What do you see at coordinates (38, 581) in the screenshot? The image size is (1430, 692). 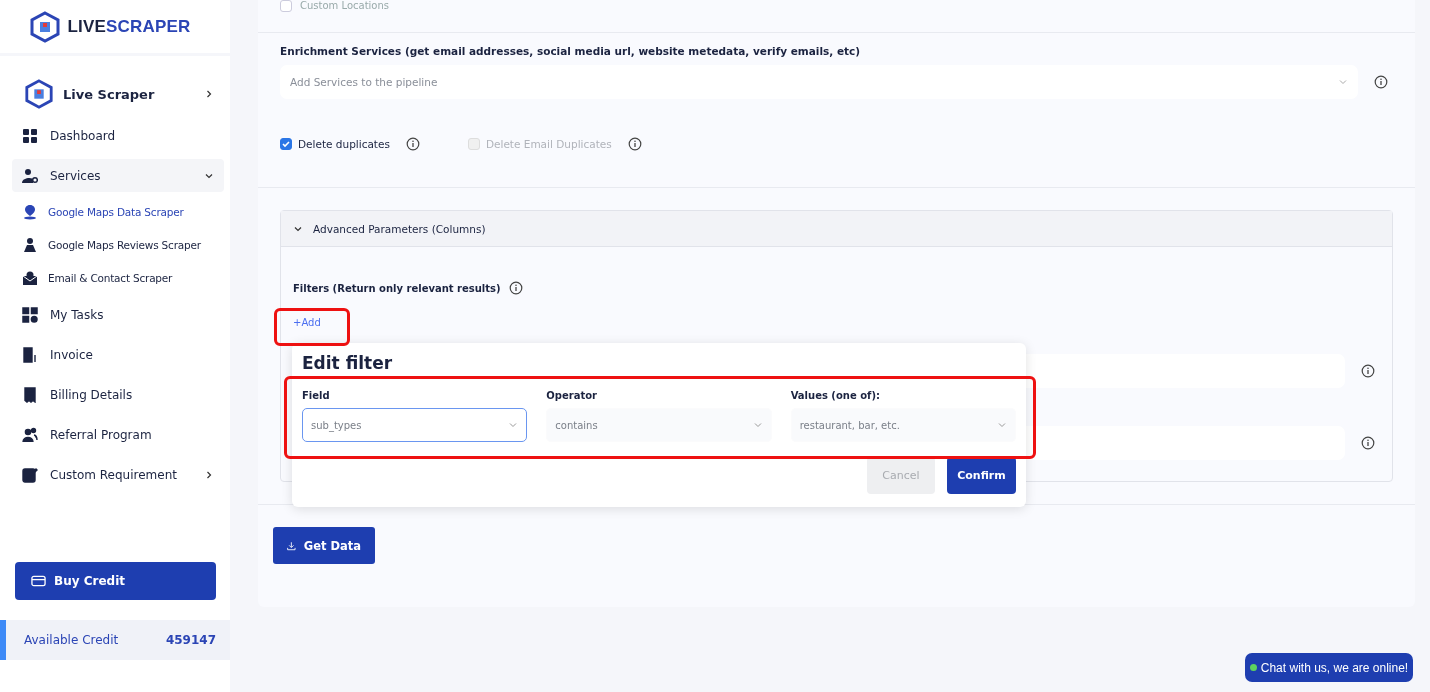 I see `credit-card-icon` at bounding box center [38, 581].